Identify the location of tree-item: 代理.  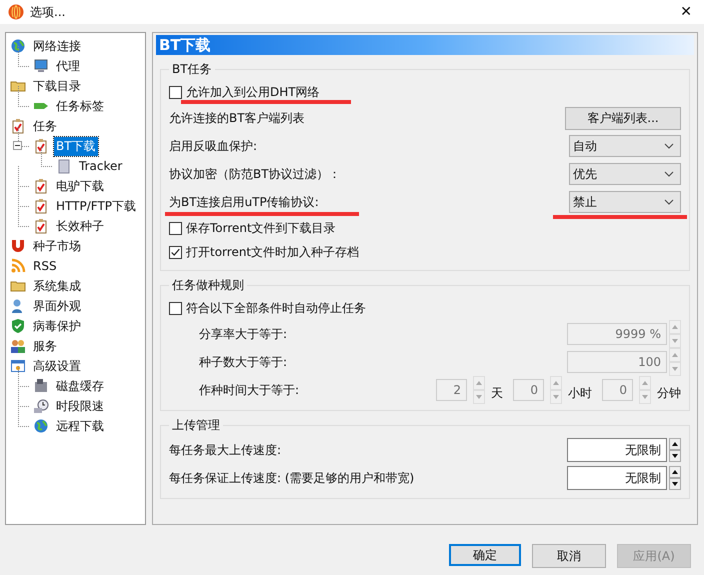
(68, 66).